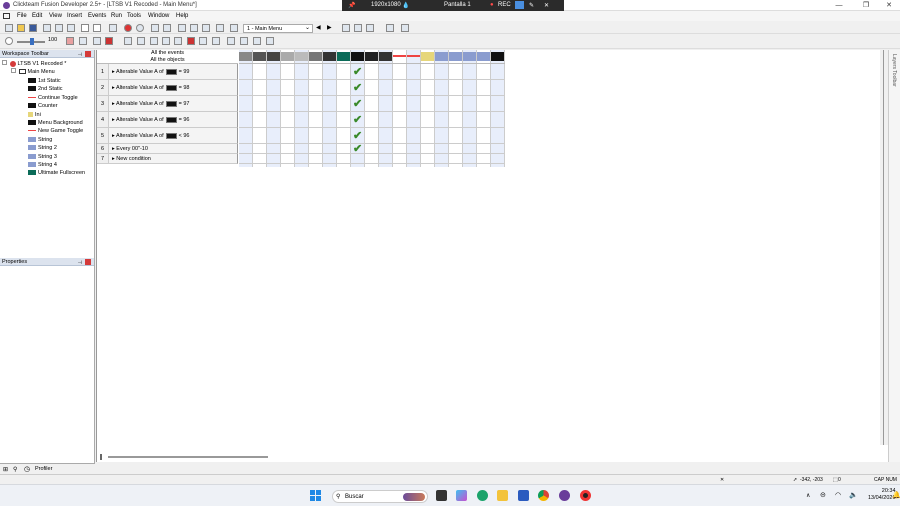 Image resolution: width=900 pixels, height=506 pixels. What do you see at coordinates (47, 28) in the screenshot?
I see `cut-icon` at bounding box center [47, 28].